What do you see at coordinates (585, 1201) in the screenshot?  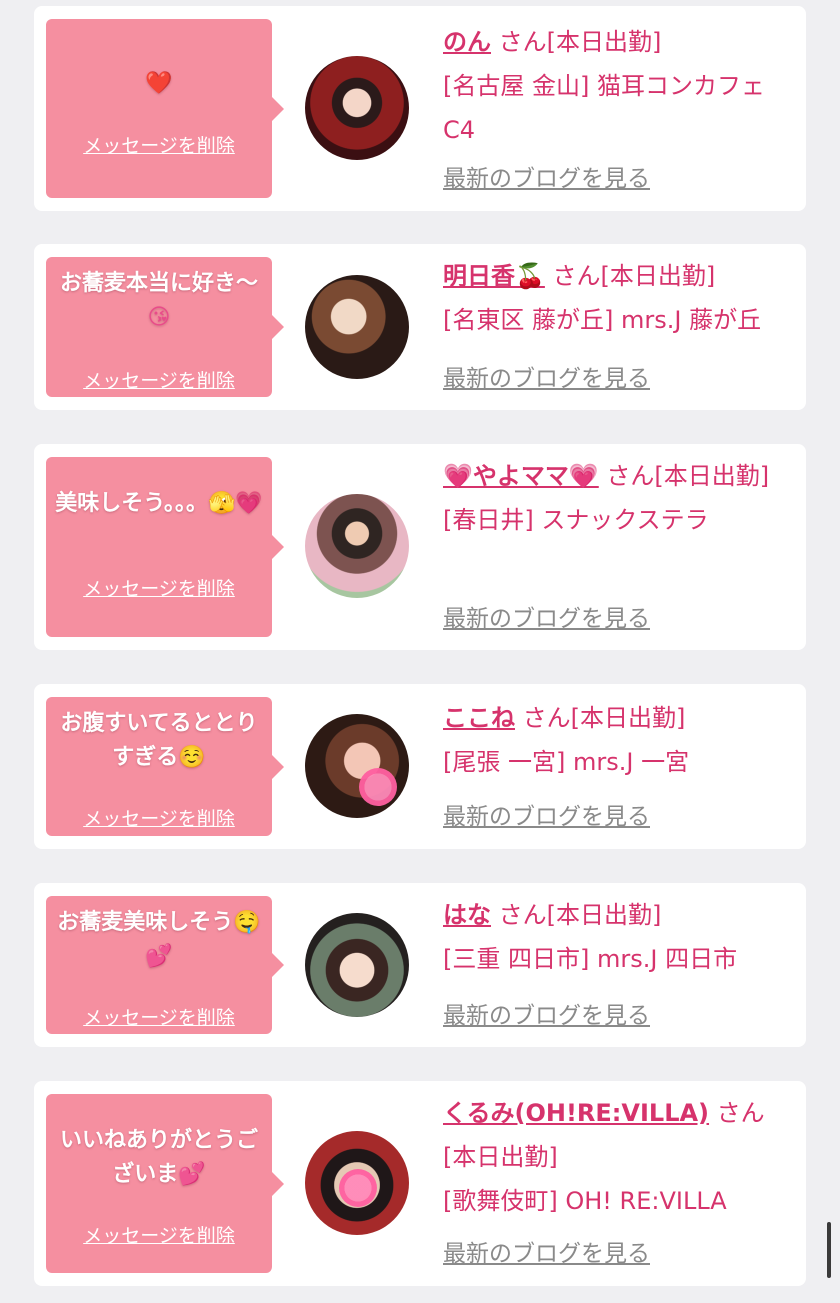 I see `cast-area: [歌舞伎町] OH! RE:VILLA` at bounding box center [585, 1201].